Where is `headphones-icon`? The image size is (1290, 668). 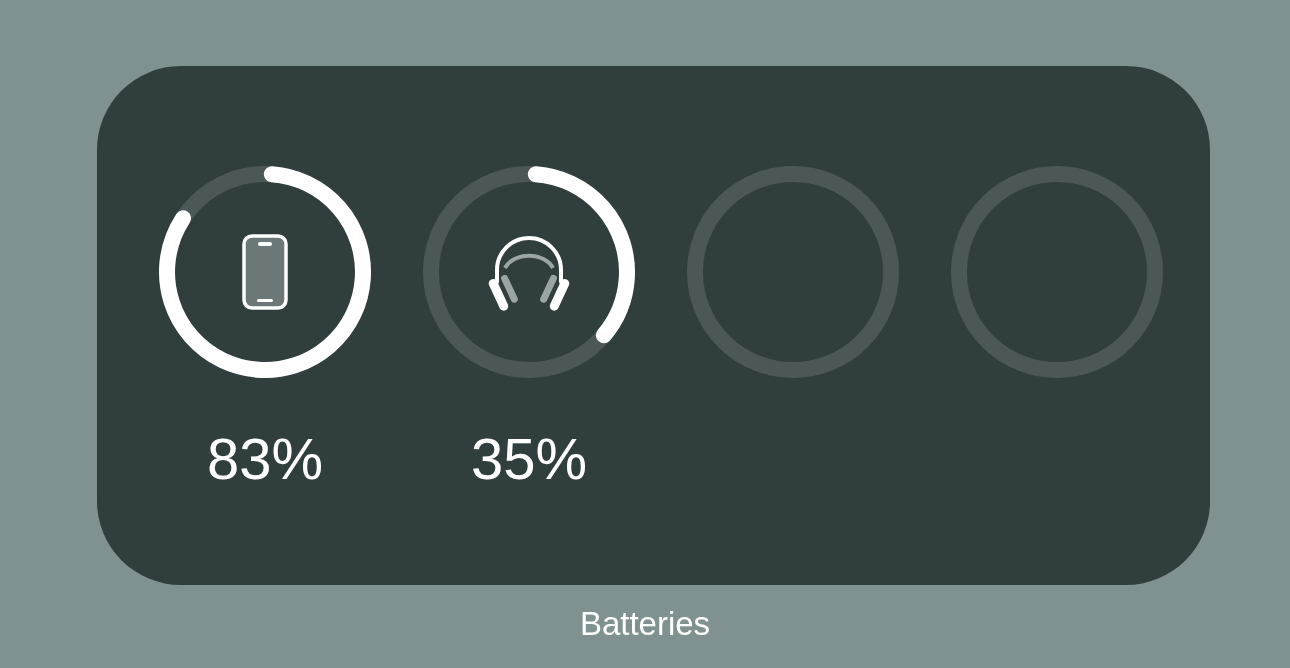 headphones-icon is located at coordinates (529, 274).